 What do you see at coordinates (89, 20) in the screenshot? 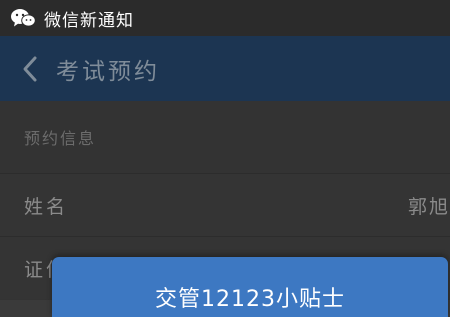
I see `notification-text: 微信新通知` at bounding box center [89, 20].